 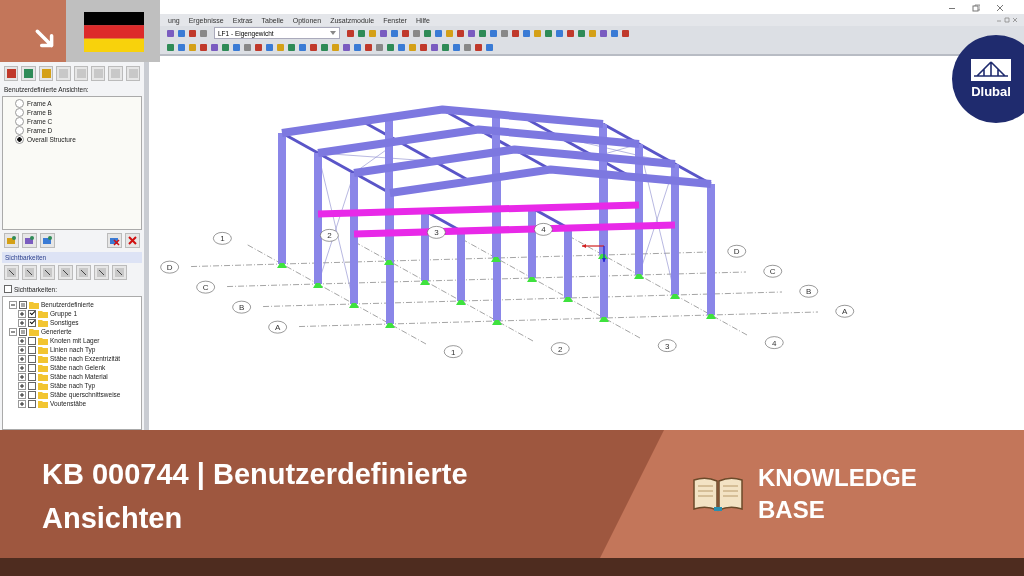 What do you see at coordinates (976, 8) in the screenshot?
I see `restore-icon` at bounding box center [976, 8].